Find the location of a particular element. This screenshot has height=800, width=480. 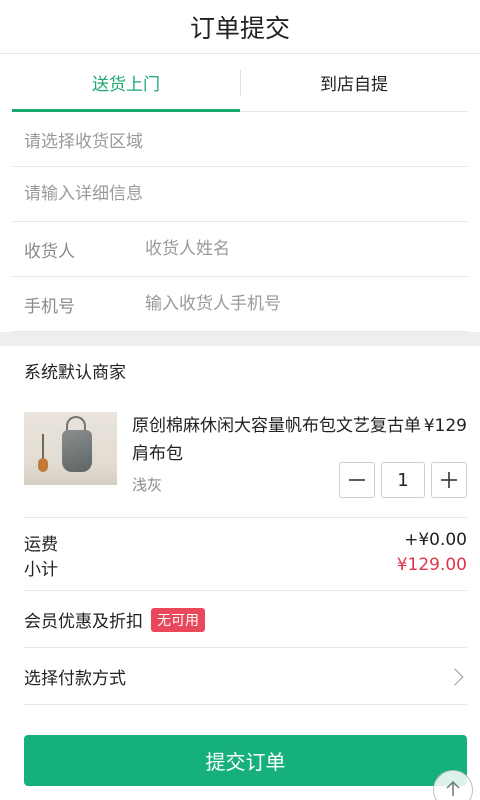

submit-order-button: 提交订单 is located at coordinates (245, 760).